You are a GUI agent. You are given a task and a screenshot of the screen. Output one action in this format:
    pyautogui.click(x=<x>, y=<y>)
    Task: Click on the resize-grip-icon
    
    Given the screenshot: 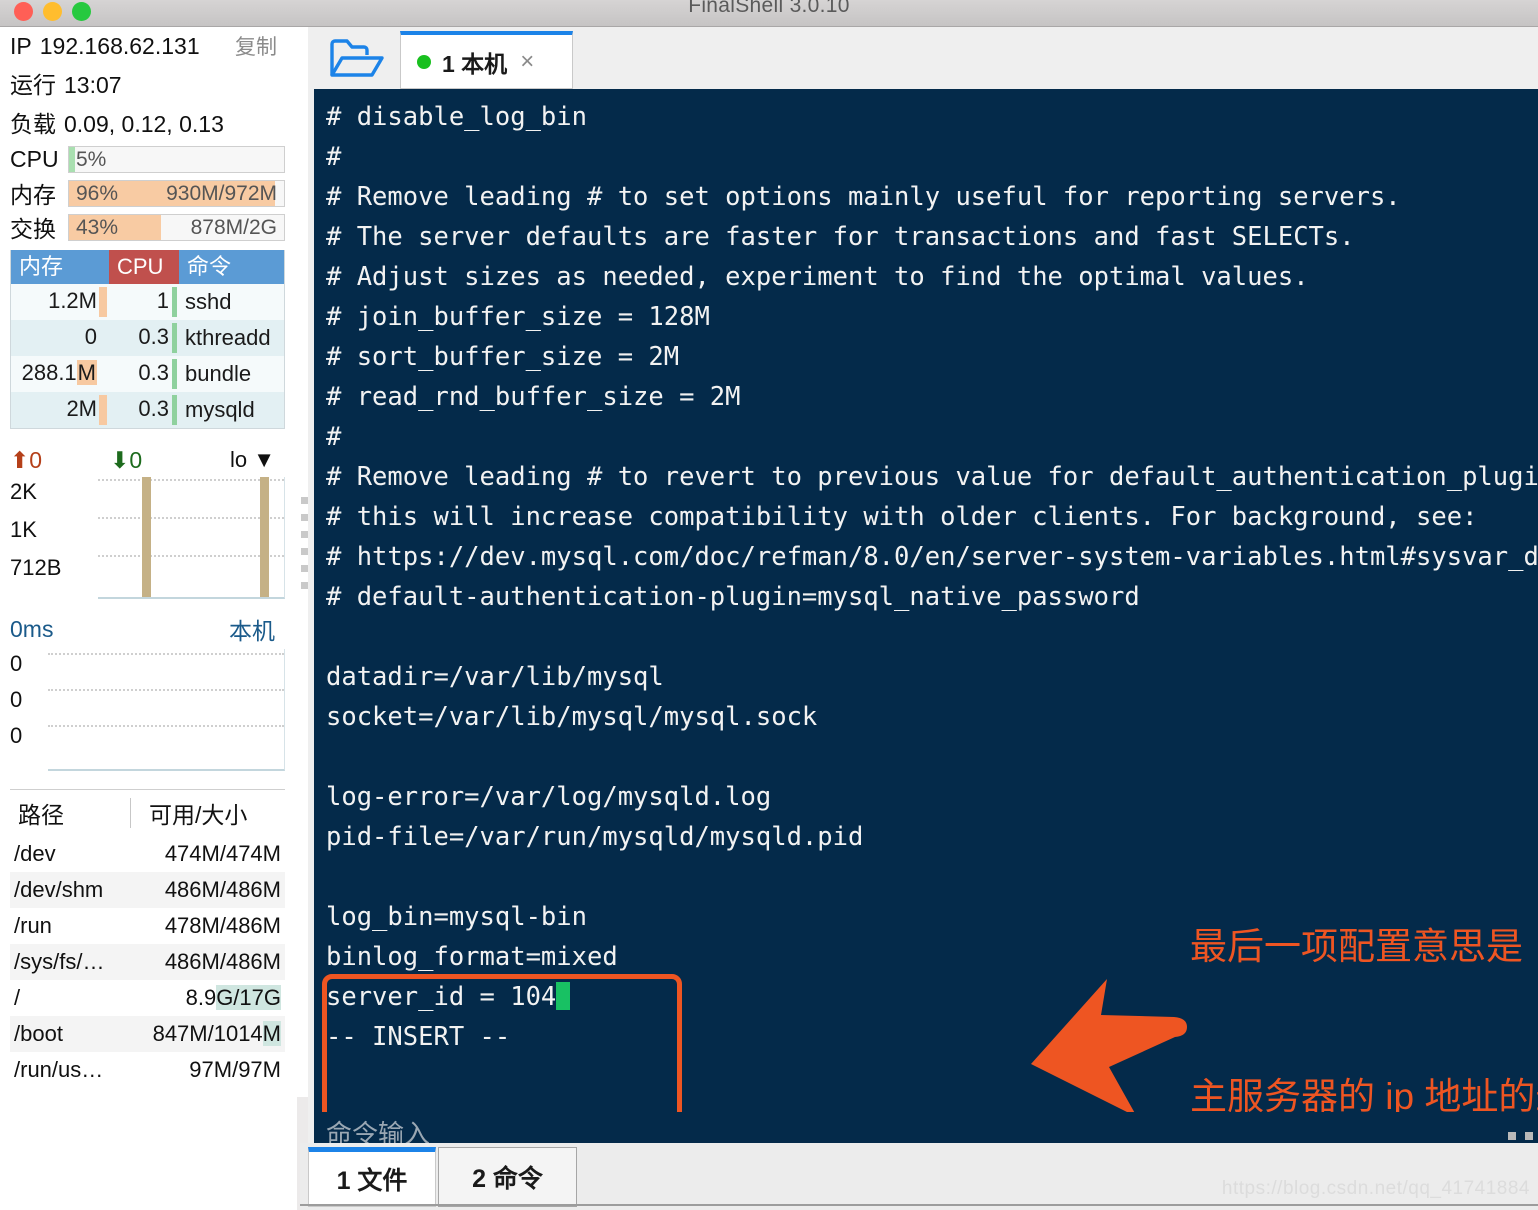 What is the action you would take?
    pyautogui.click(x=1523, y=1136)
    